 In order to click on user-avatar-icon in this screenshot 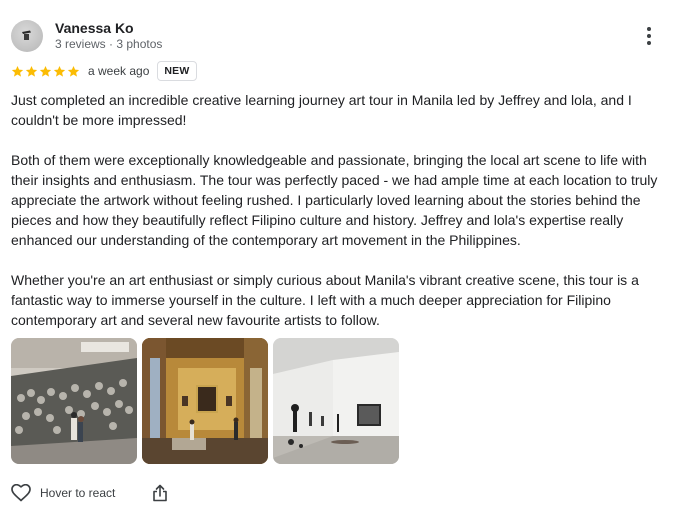, I will do `click(26, 35)`.